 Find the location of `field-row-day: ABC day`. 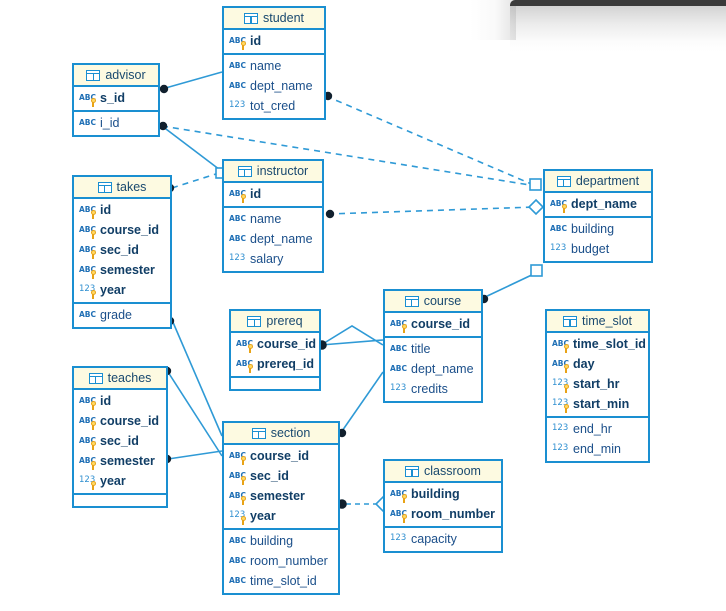

field-row-day: ABC day is located at coordinates (597, 364).